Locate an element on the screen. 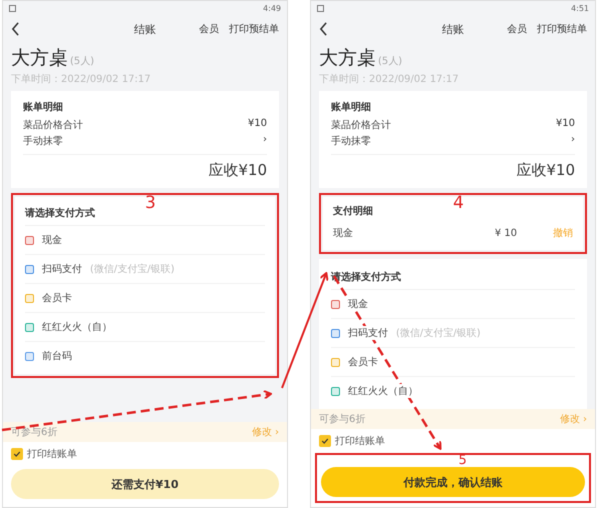  payment-method-item: 前台码 is located at coordinates (145, 356).